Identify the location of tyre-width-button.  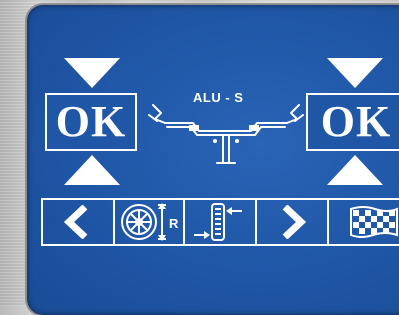
(221, 222).